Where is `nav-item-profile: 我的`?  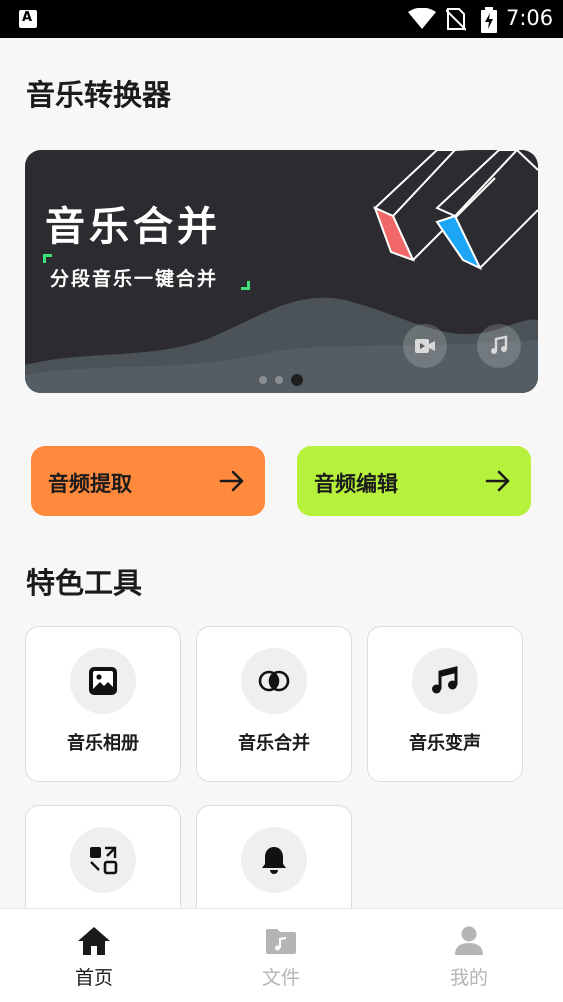
nav-item-profile: 我的 is located at coordinates (469, 955).